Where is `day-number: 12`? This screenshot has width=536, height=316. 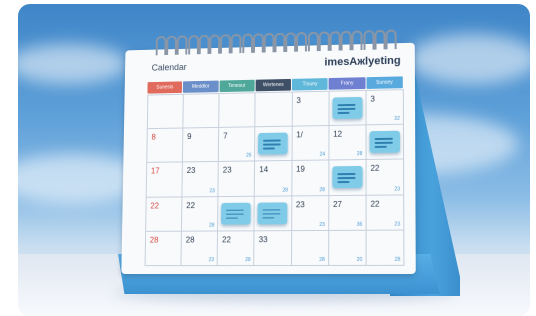 day-number: 12 is located at coordinates (338, 134).